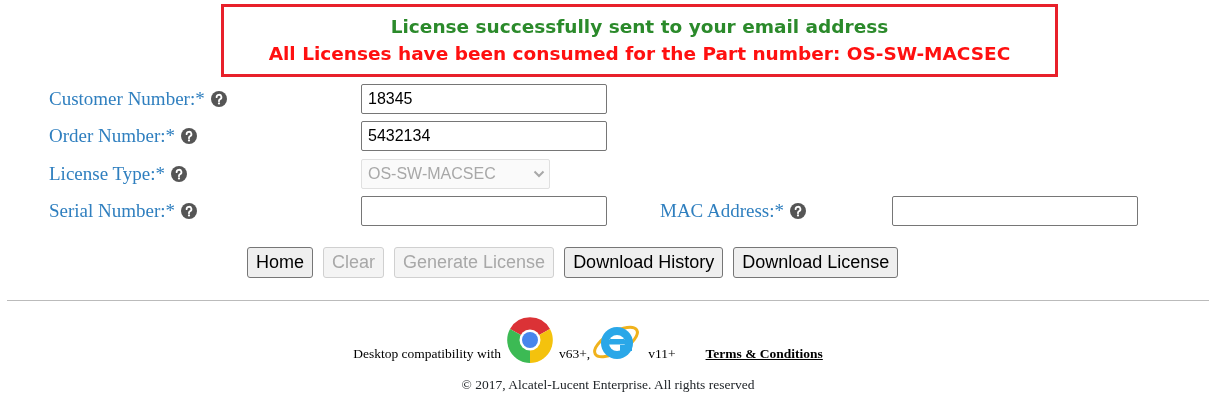 The image size is (1216, 417). I want to click on version-text: v11+, so click(662, 354).